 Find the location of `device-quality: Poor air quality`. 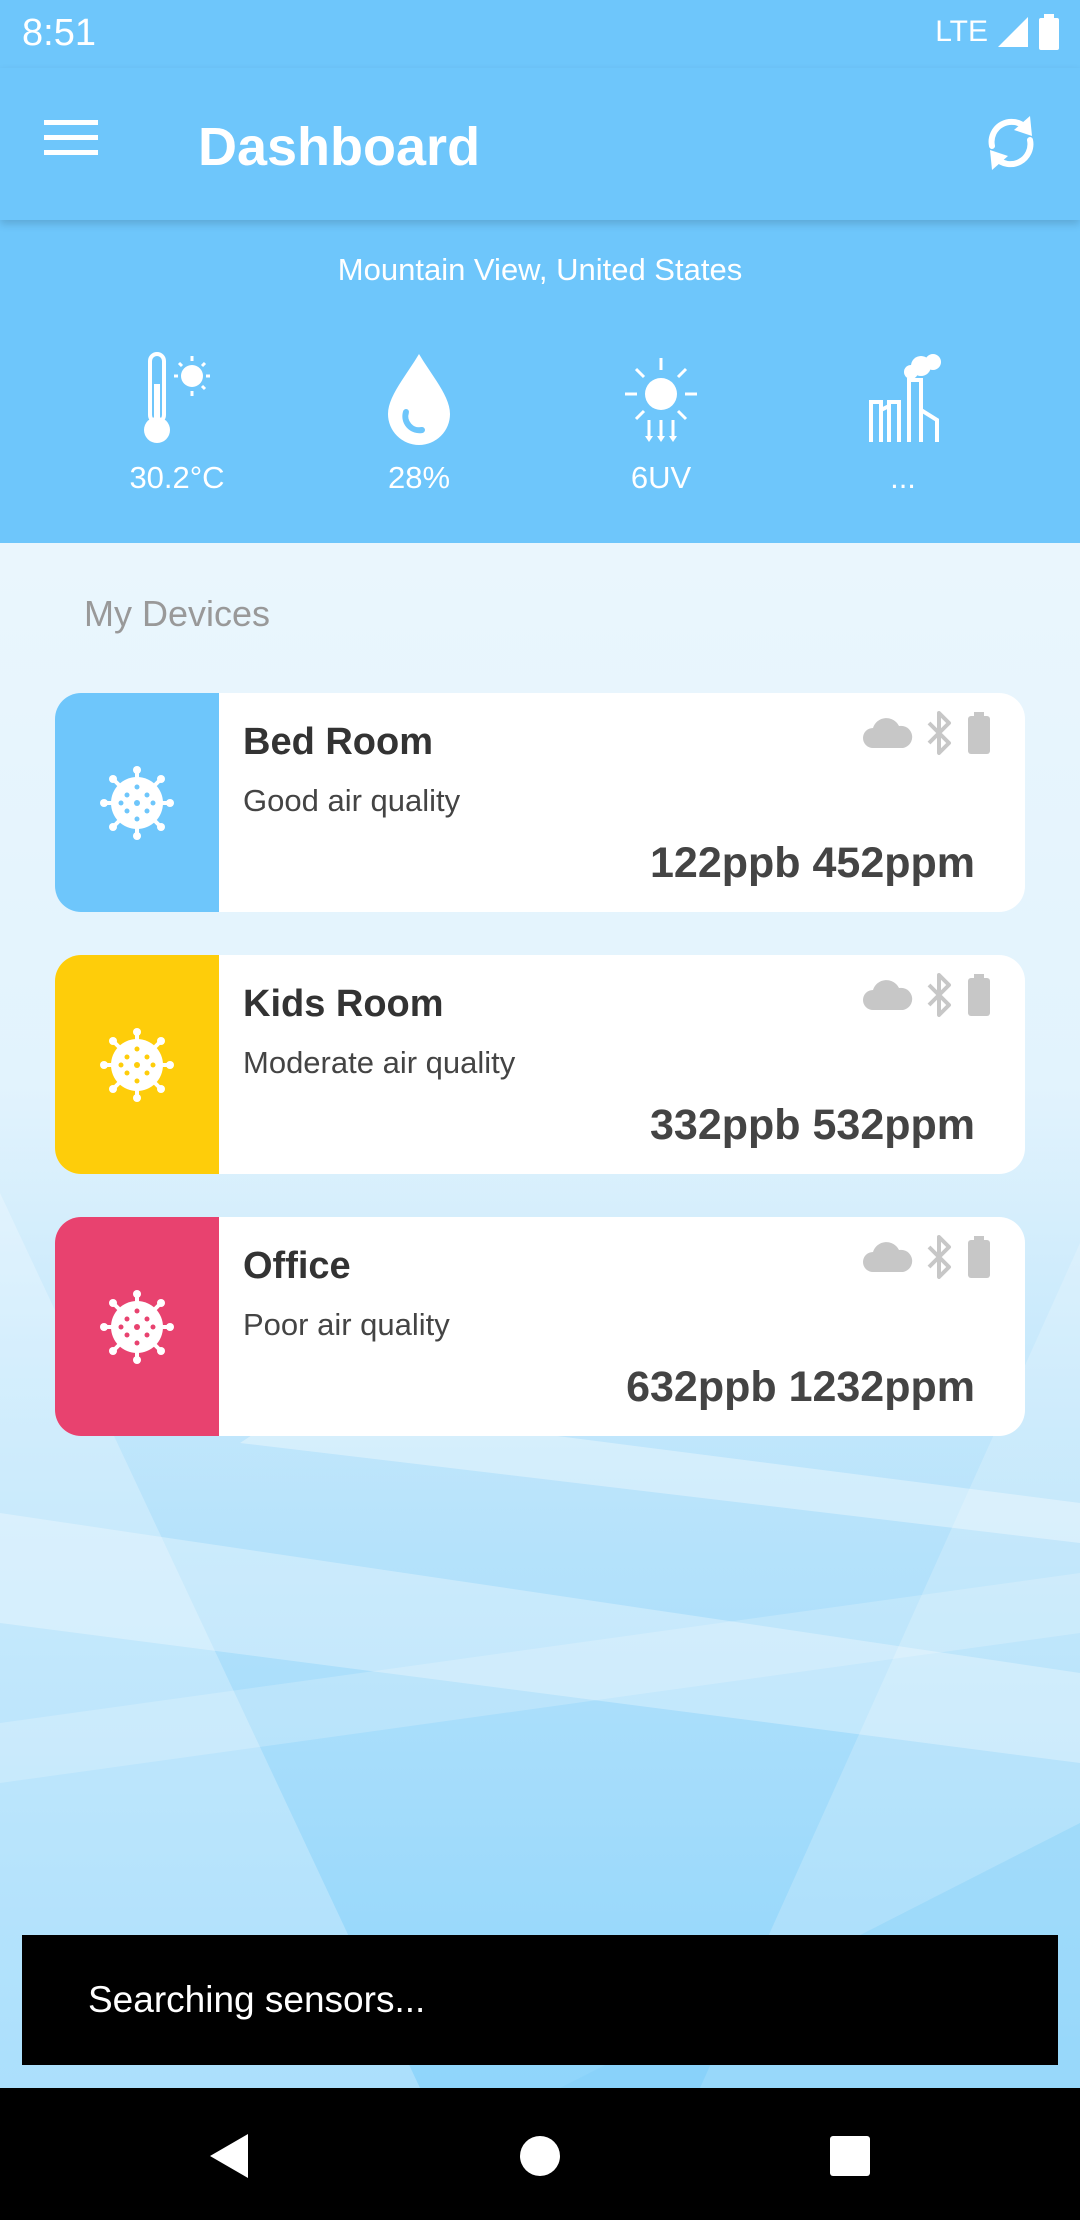

device-quality: Poor air quality is located at coordinates (346, 1324).